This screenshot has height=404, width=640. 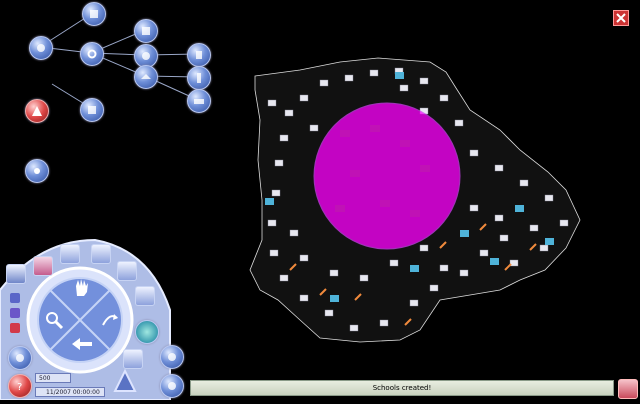 I want to click on chart-icon, so click(x=16, y=274).